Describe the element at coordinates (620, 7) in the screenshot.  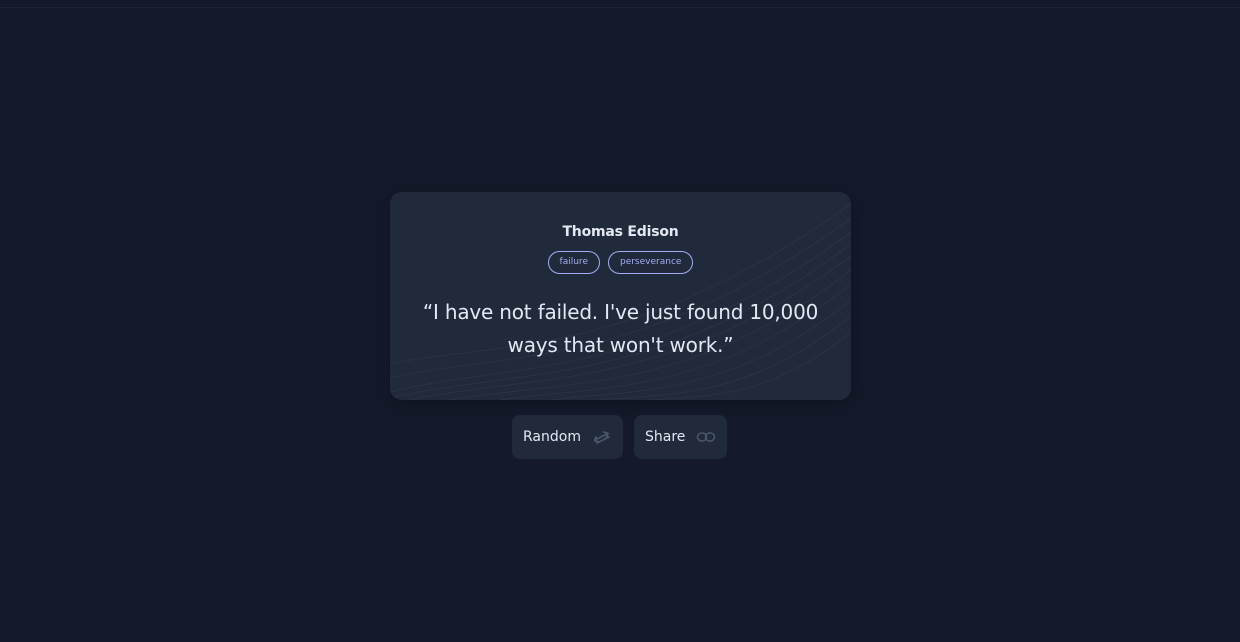
I see `top-divider` at that location.